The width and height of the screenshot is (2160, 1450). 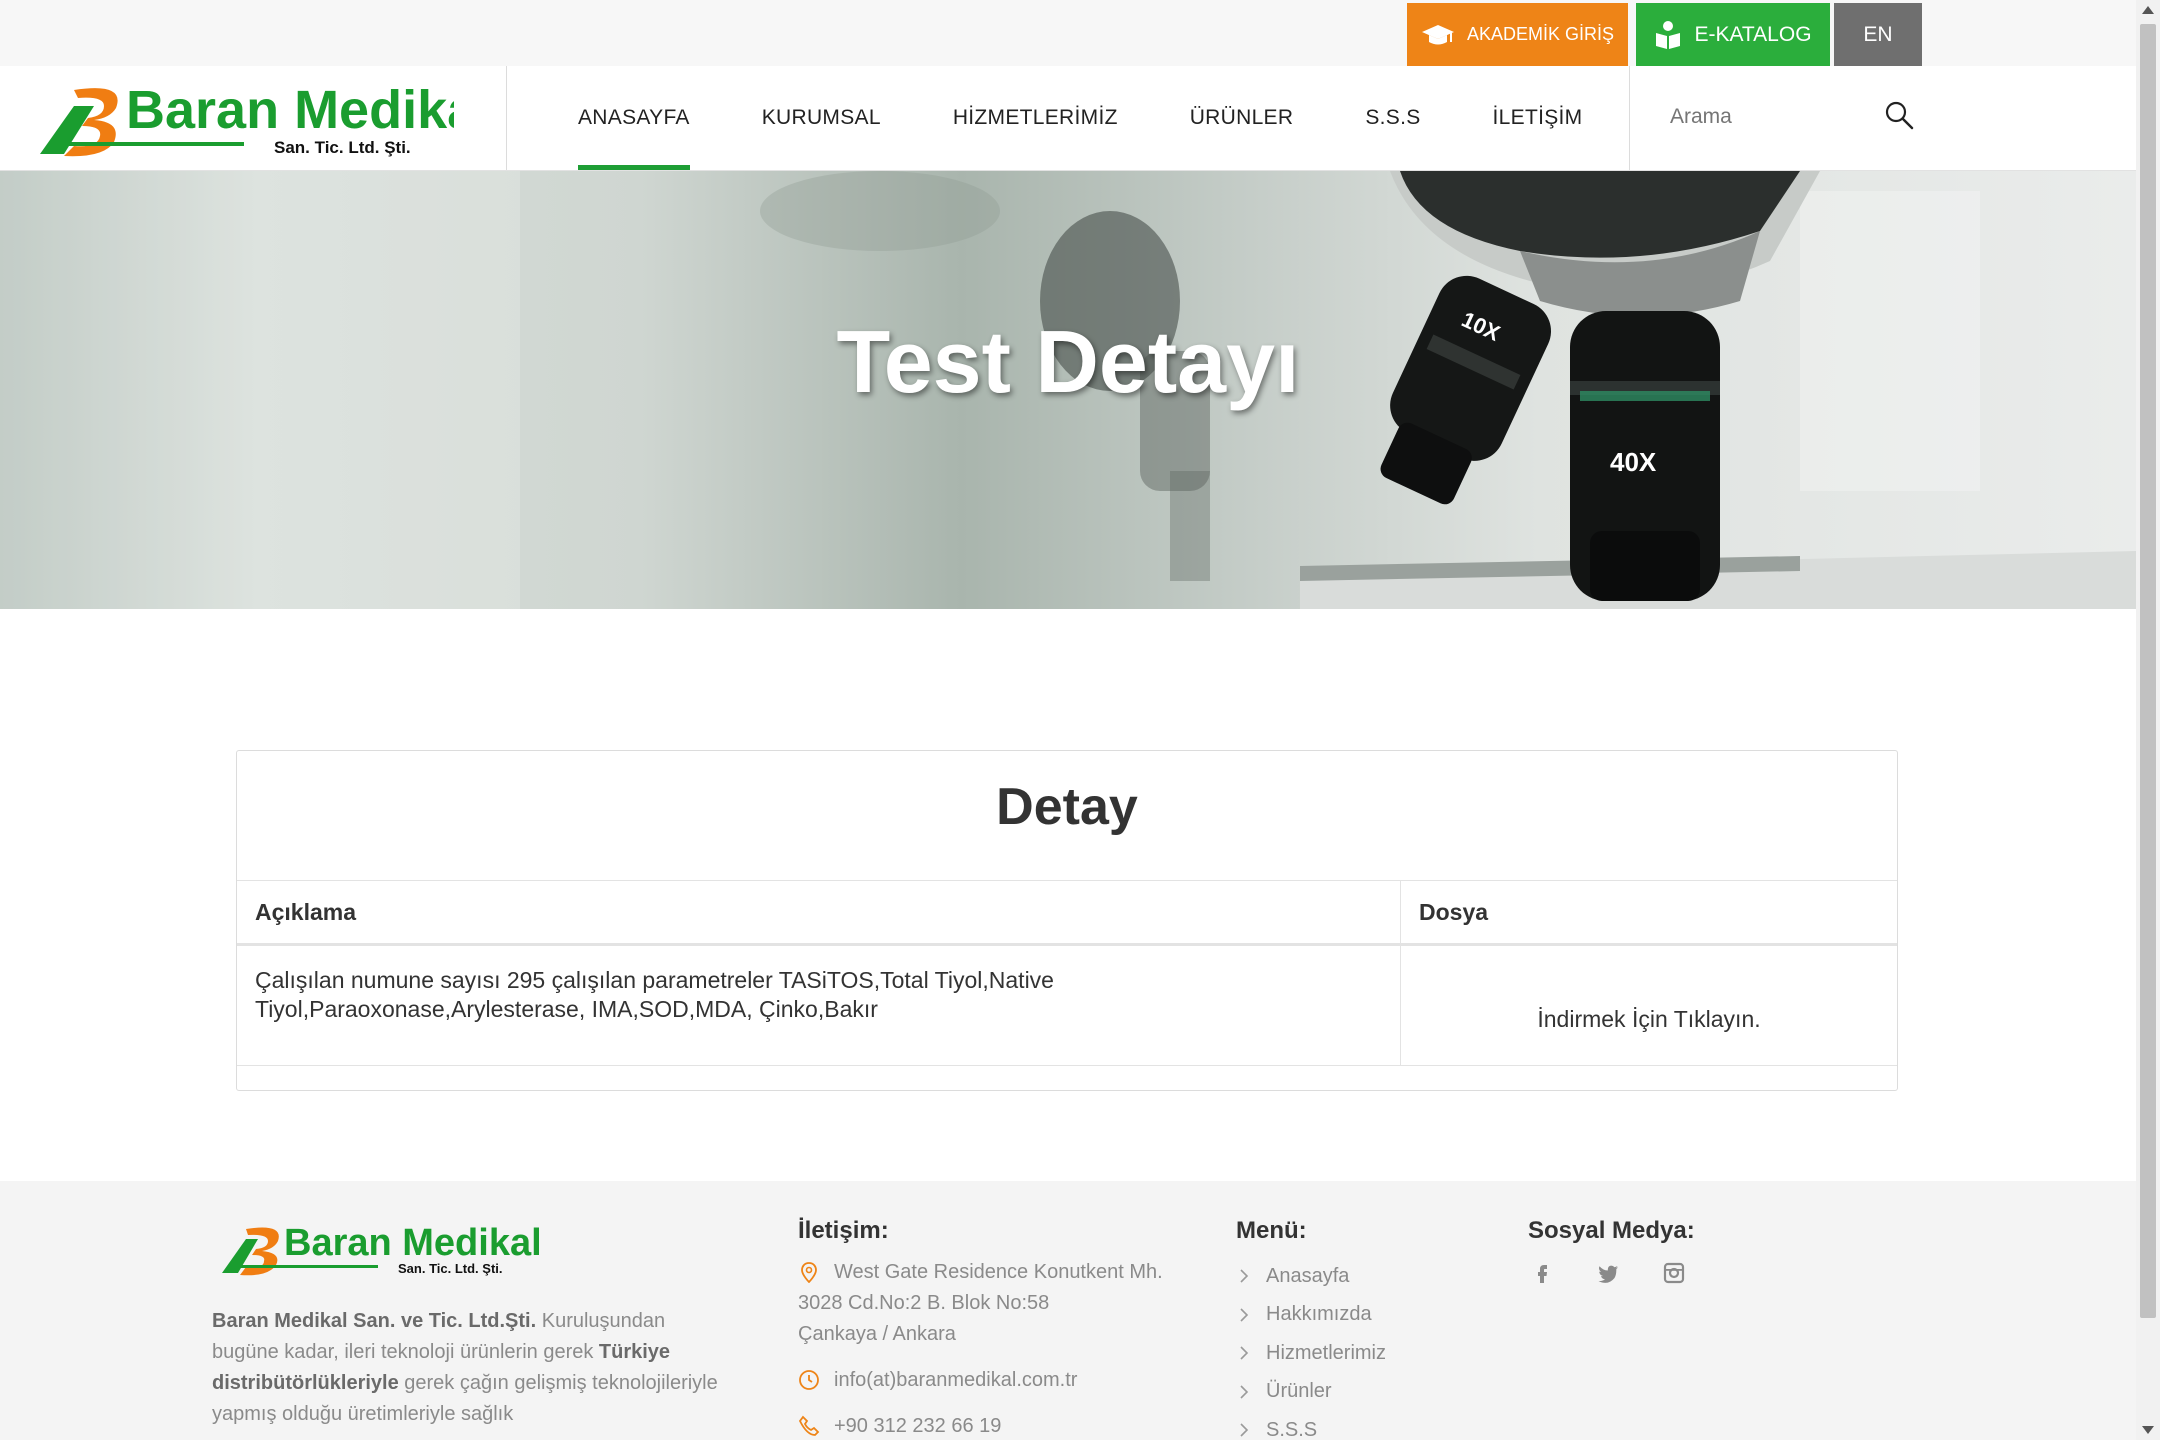 I want to click on nav-item-anasayfa: ANASAYFA, so click(x=634, y=118).